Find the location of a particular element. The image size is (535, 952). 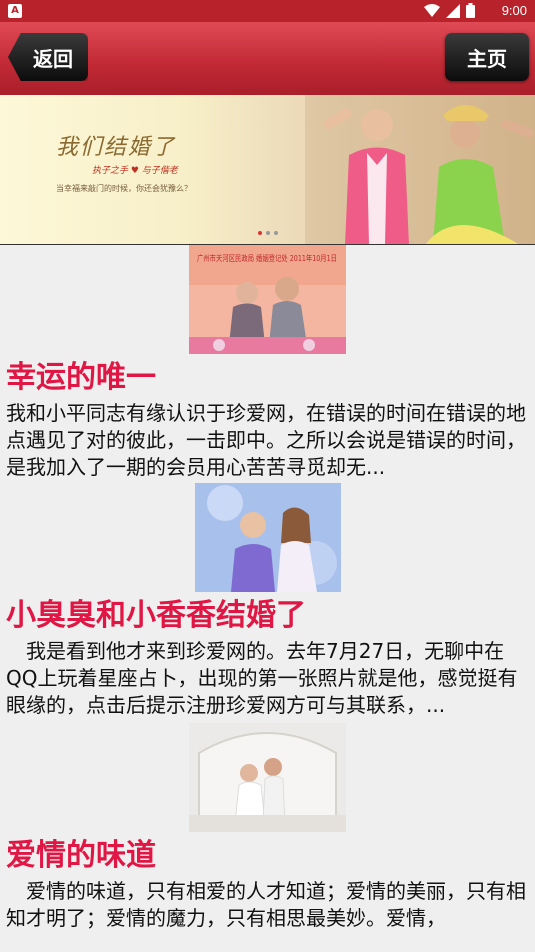

article-title: 小臭臭和小香香结婚了 is located at coordinates (267, 616).